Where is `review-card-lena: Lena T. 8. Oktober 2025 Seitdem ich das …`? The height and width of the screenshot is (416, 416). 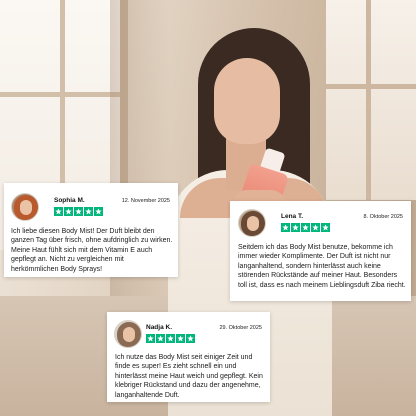 review-card-lena: Lena T. 8. Oktober 2025 Seitdem ich das … is located at coordinates (320, 251).